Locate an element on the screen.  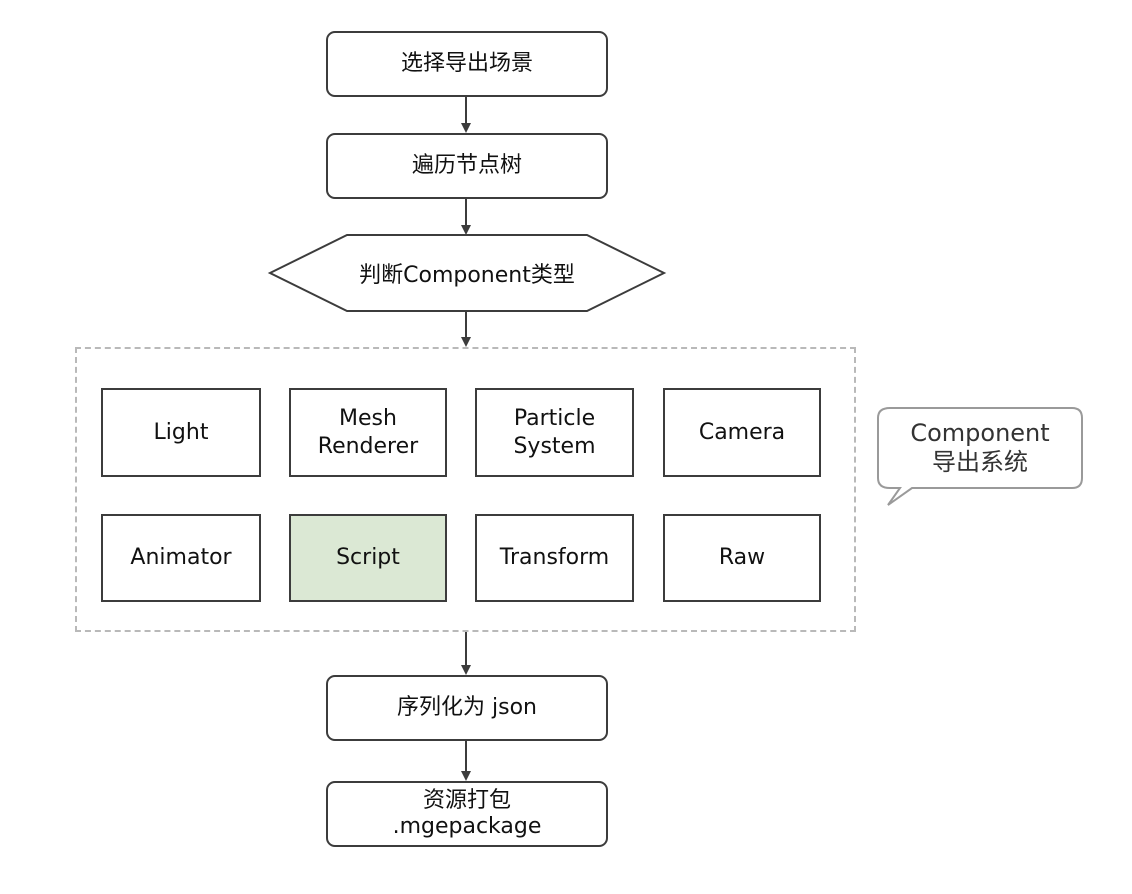
component-transform-label: Transform is located at coordinates (554, 558).